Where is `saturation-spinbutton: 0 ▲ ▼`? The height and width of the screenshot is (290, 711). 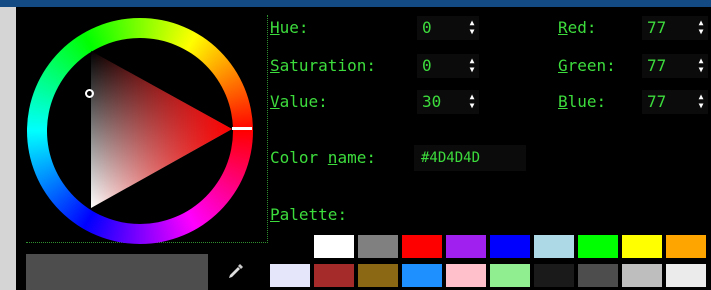
saturation-spinbutton: 0 ▲ ▼ is located at coordinates (448, 66).